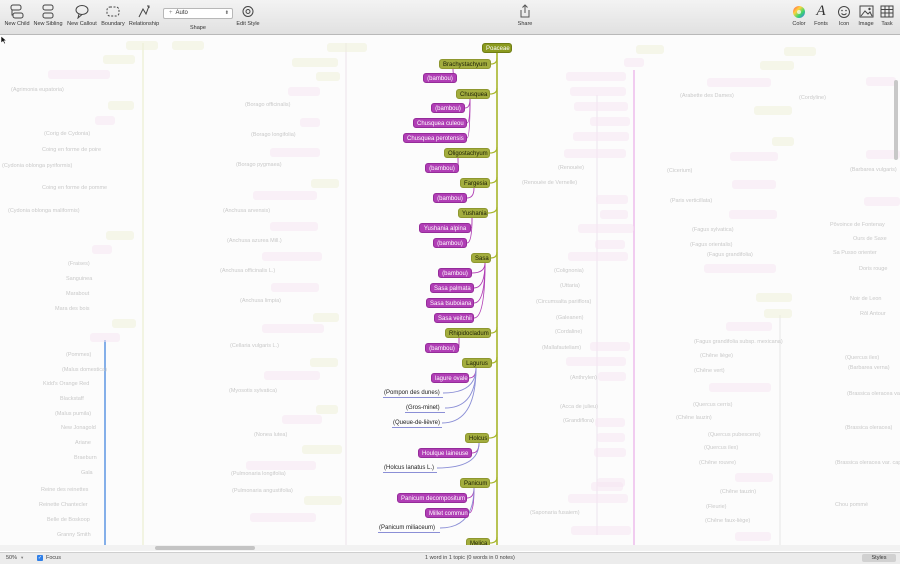 This screenshot has width=900, height=564. I want to click on fonts-button: A Fonts, so click(821, 15).